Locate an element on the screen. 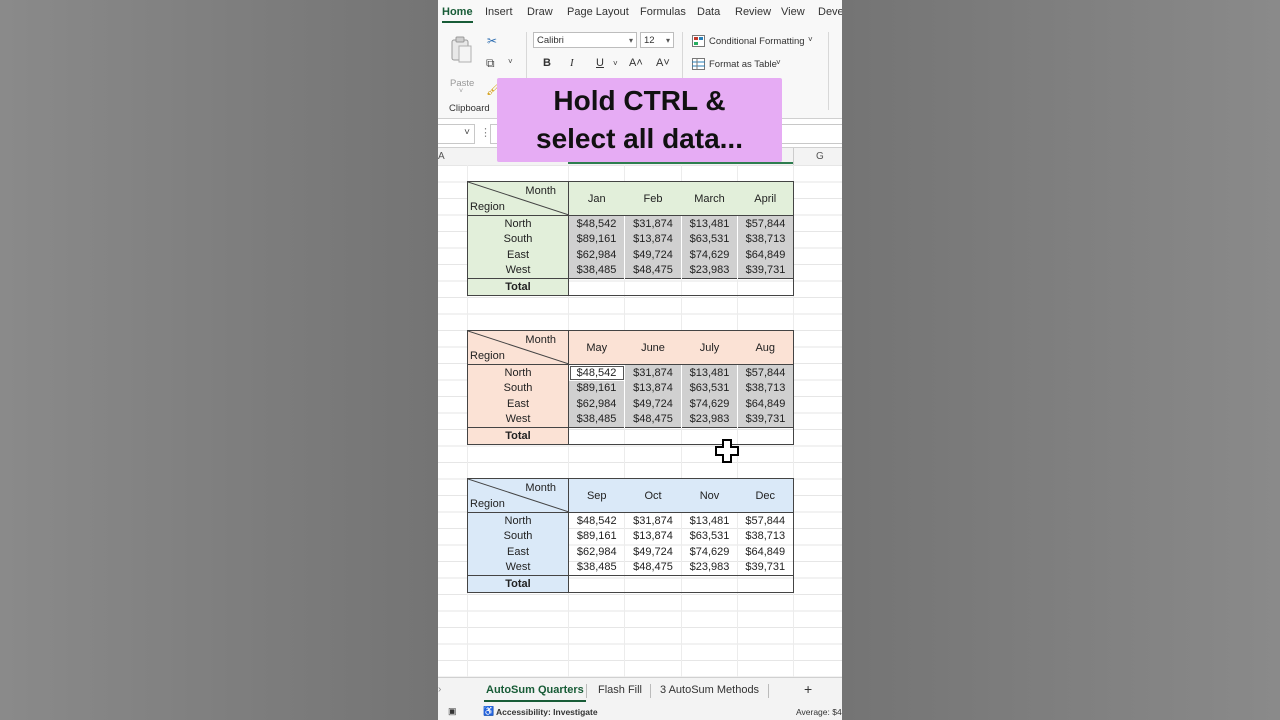 This screenshot has height=720, width=1280. format-as-table-button: Format as Table ˅ is located at coordinates (742, 65).